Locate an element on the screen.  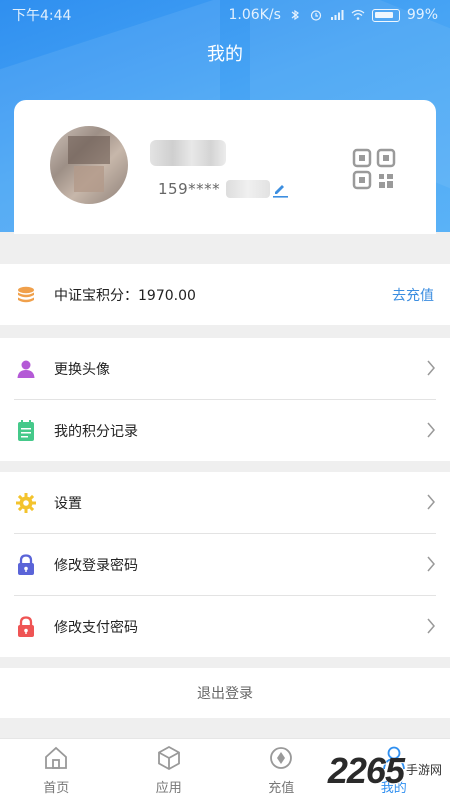
recharge-icon is located at coordinates (281, 758).